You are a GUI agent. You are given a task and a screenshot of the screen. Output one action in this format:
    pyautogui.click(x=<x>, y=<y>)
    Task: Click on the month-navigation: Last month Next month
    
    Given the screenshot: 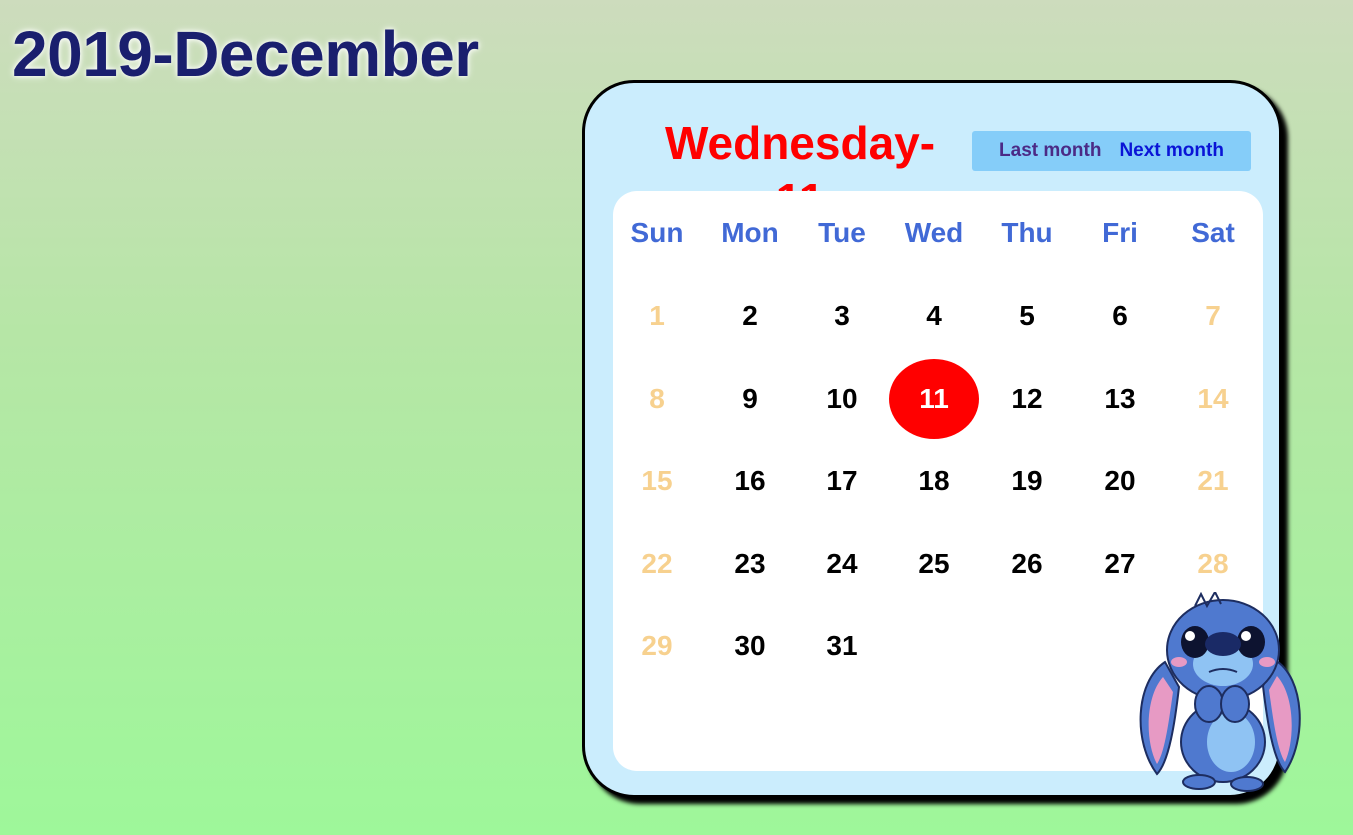 What is the action you would take?
    pyautogui.click(x=1111, y=151)
    